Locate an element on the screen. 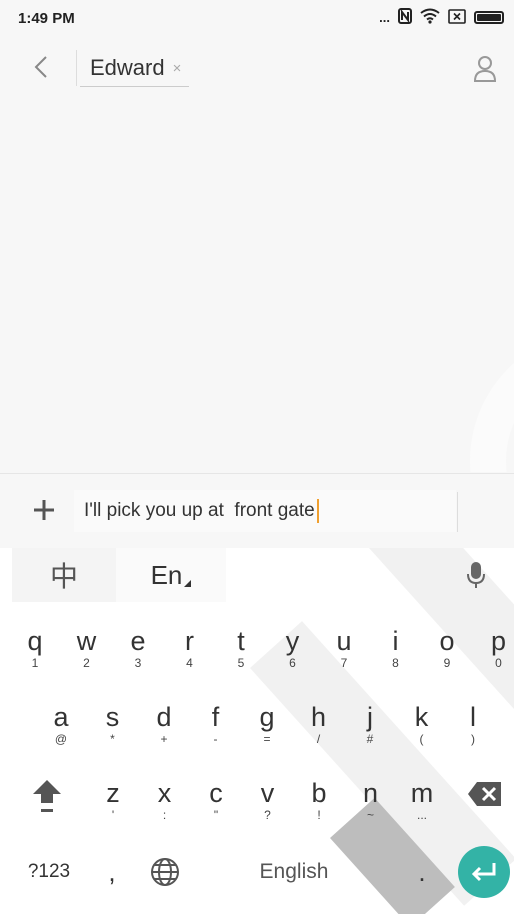 The width and height of the screenshot is (514, 914). key-secondary-label: 7 is located at coordinates (344, 663).